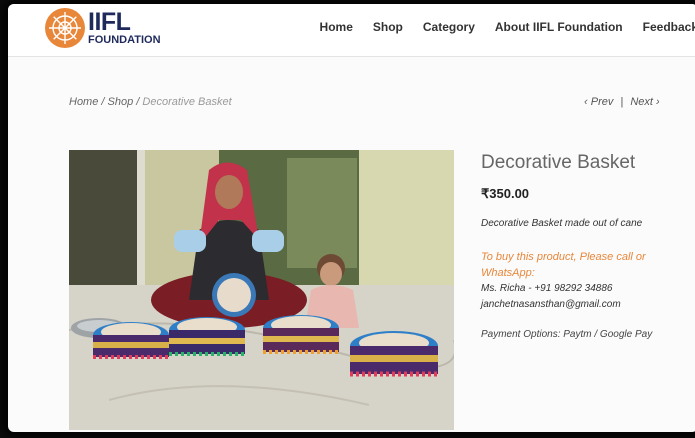 Image resolution: width=695 pixels, height=438 pixels. Describe the element at coordinates (65, 28) in the screenshot. I see `iifl-logo-icon` at that location.